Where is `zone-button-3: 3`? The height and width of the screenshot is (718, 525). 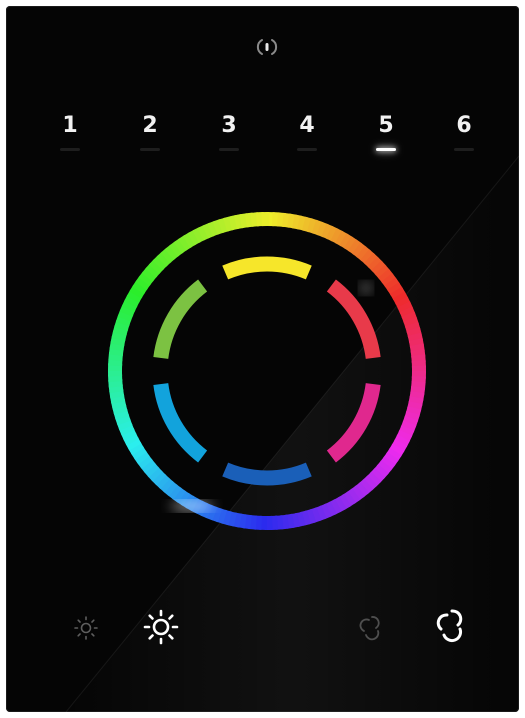
zone-button-3: 3 is located at coordinates (229, 136).